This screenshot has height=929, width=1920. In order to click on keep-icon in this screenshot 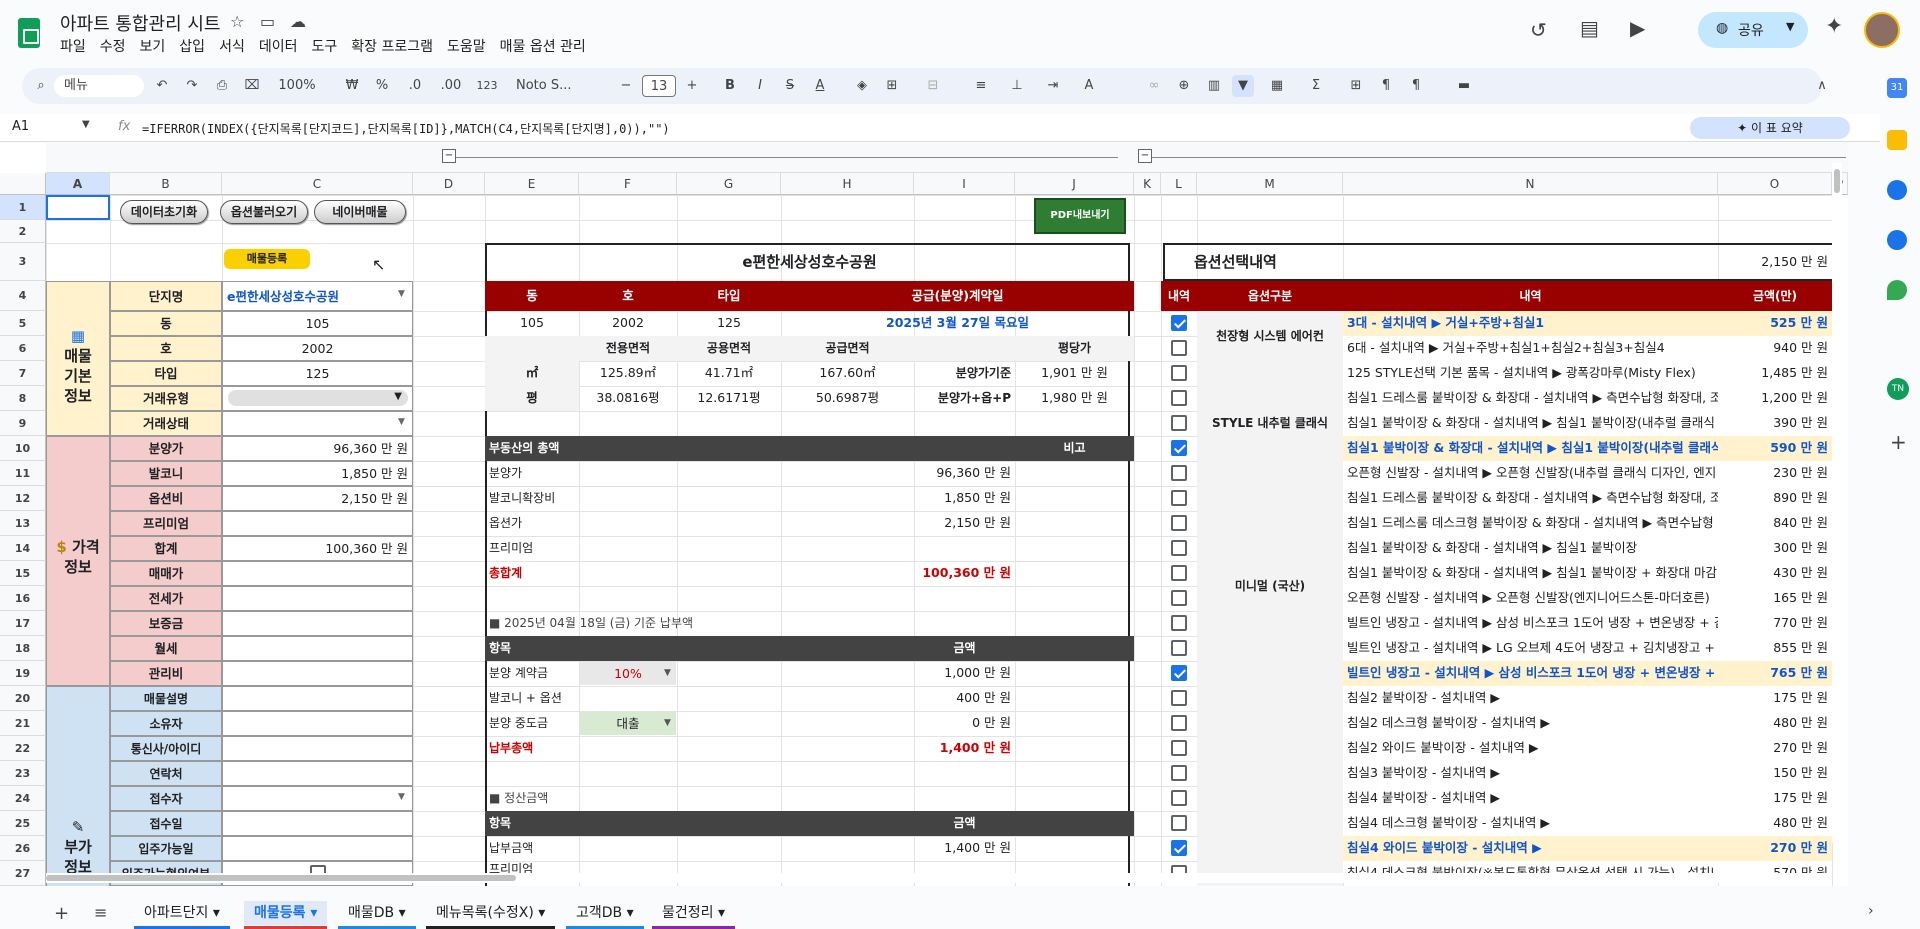, I will do `click(1897, 140)`.